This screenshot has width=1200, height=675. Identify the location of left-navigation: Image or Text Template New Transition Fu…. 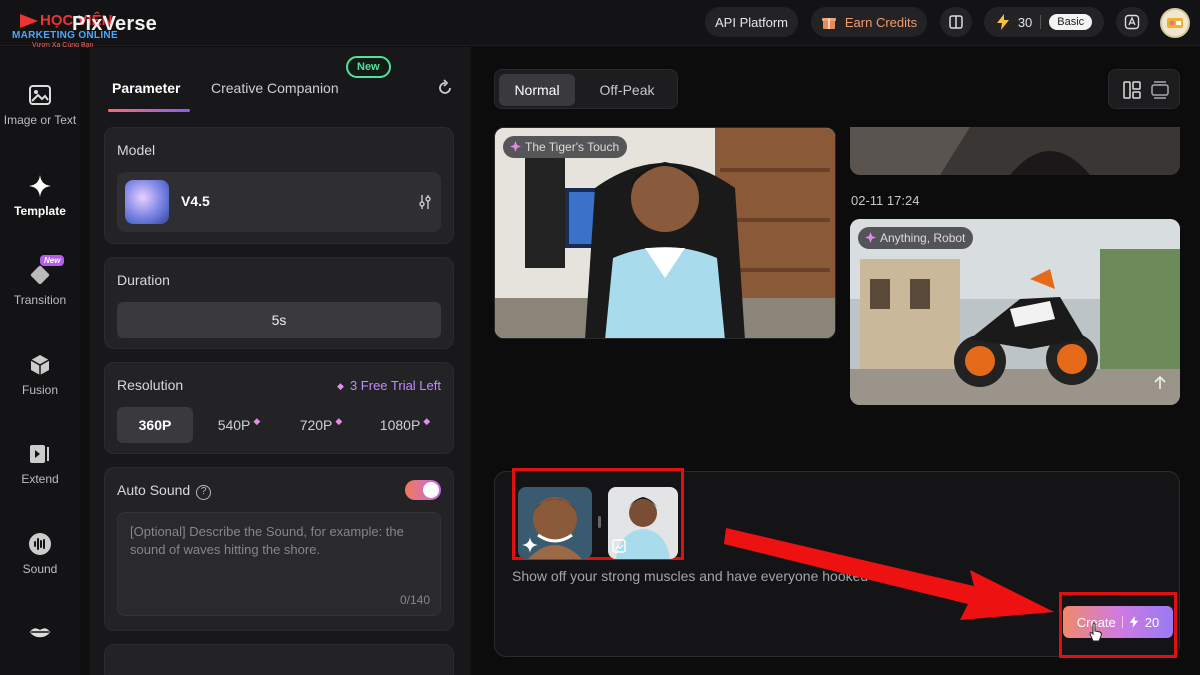
(40, 361).